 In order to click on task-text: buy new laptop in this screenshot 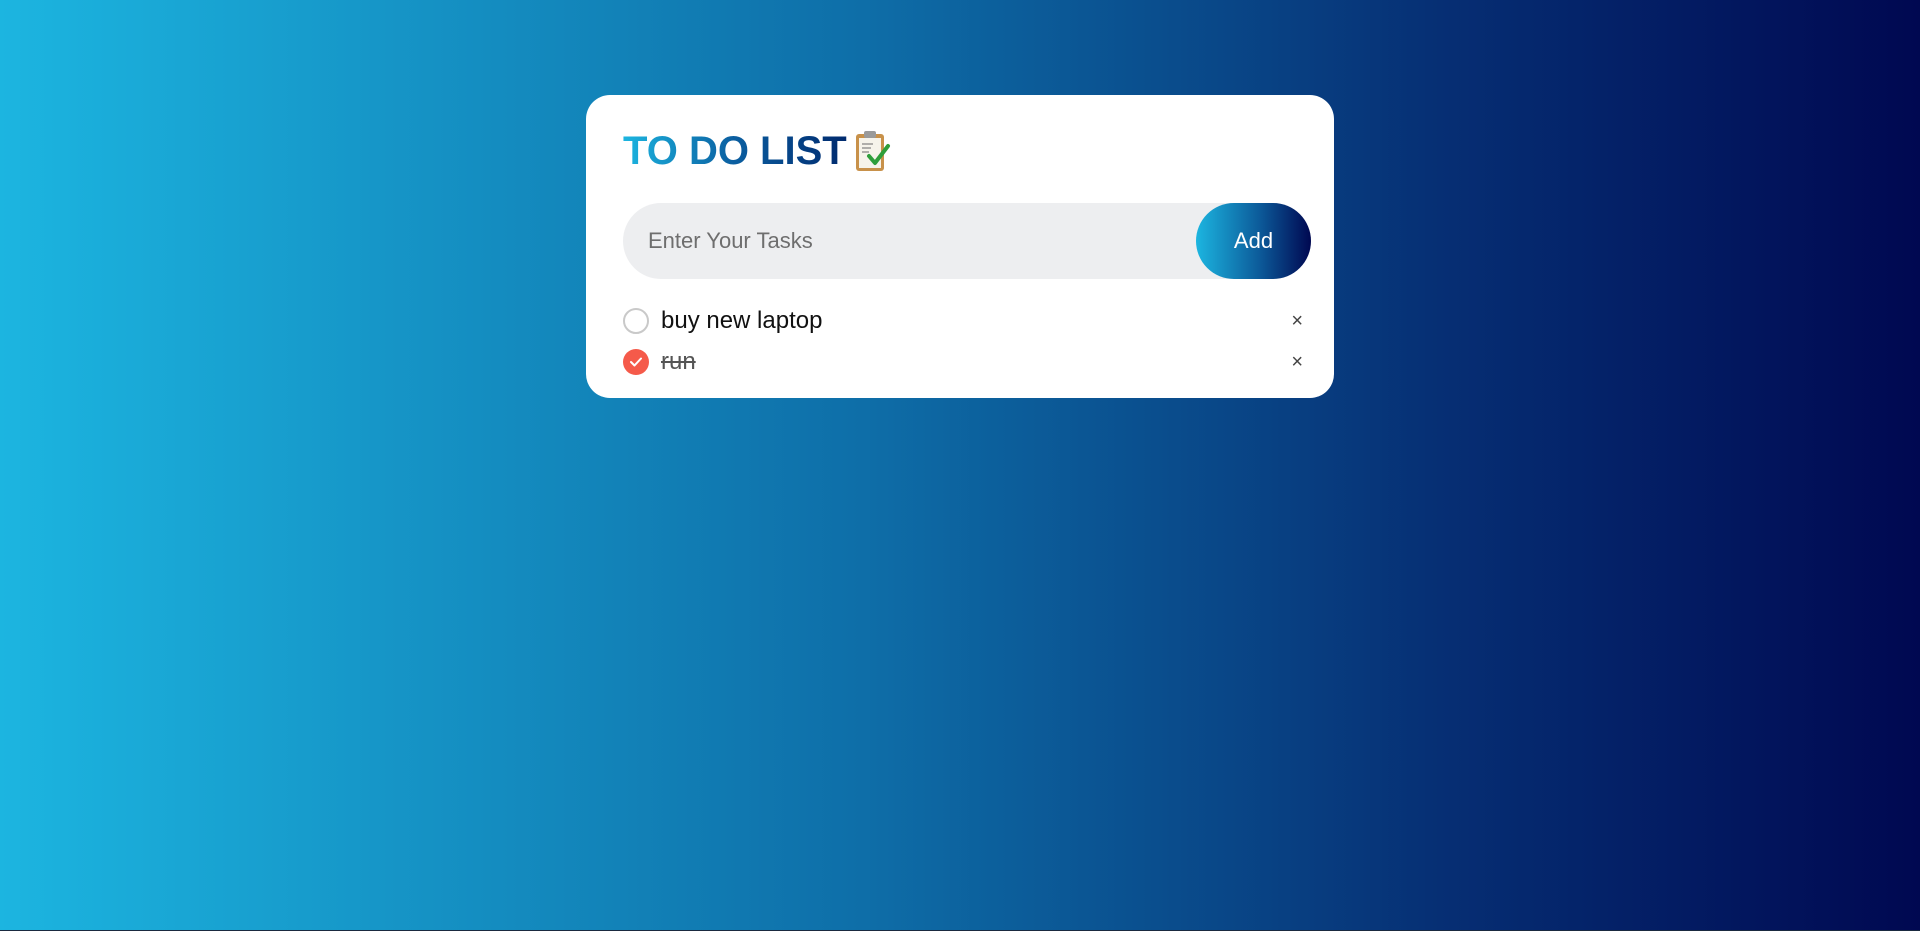, I will do `click(742, 320)`.